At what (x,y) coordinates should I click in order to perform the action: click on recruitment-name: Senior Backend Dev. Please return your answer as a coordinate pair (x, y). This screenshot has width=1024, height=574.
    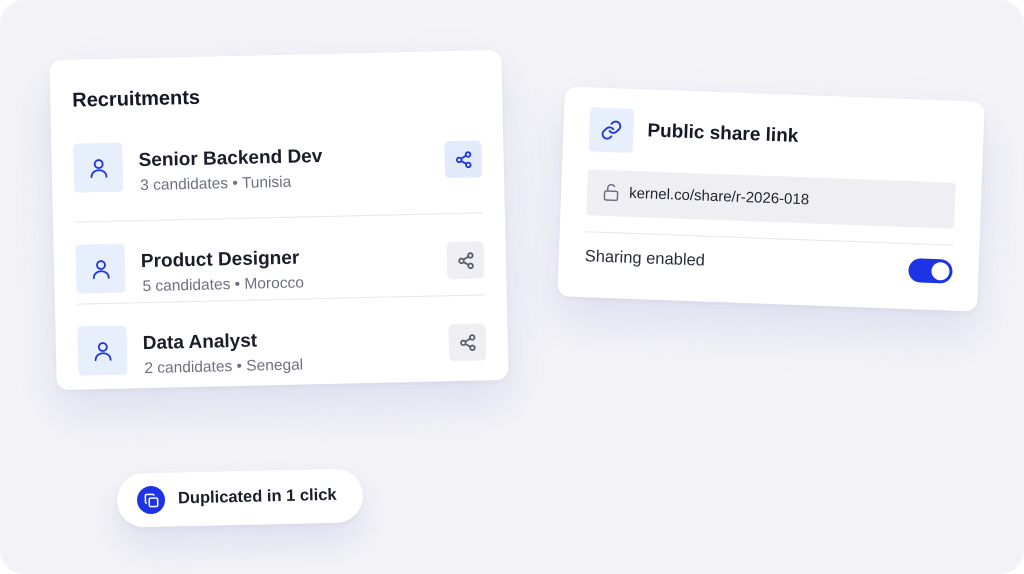
    Looking at the image, I should click on (230, 159).